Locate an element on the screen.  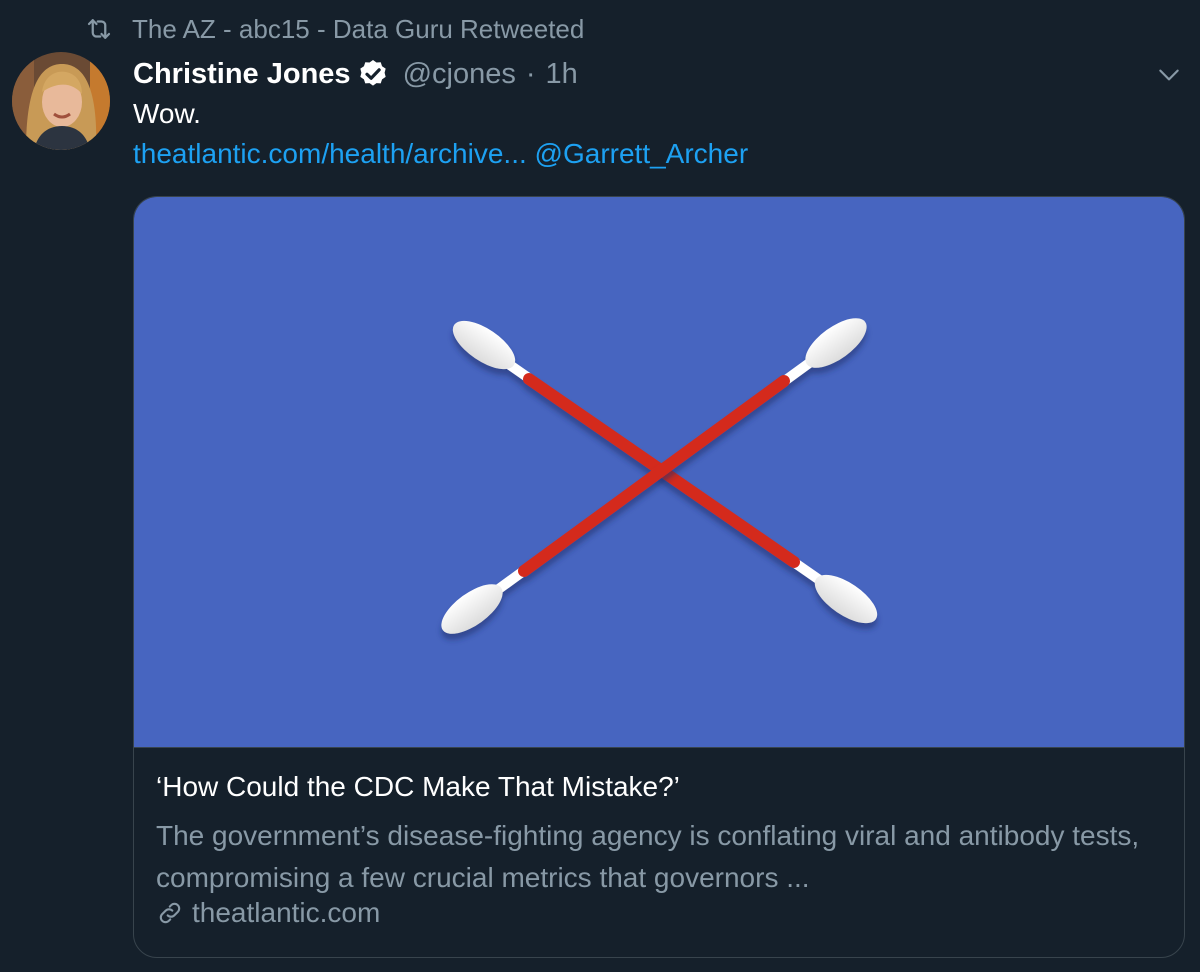
tweet-text: Wow. is located at coordinates (167, 113).